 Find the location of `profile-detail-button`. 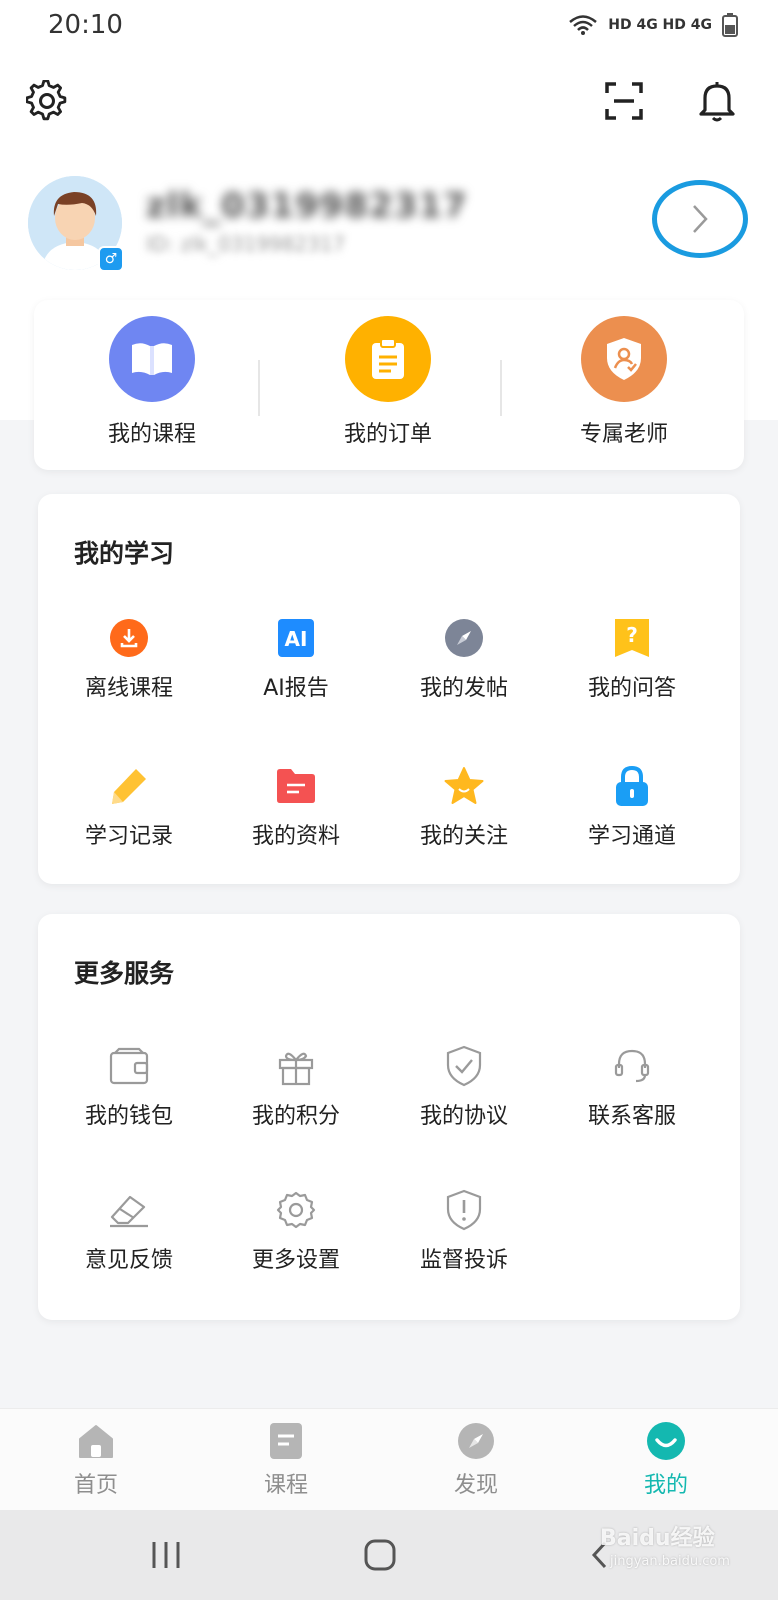

profile-detail-button is located at coordinates (700, 219).